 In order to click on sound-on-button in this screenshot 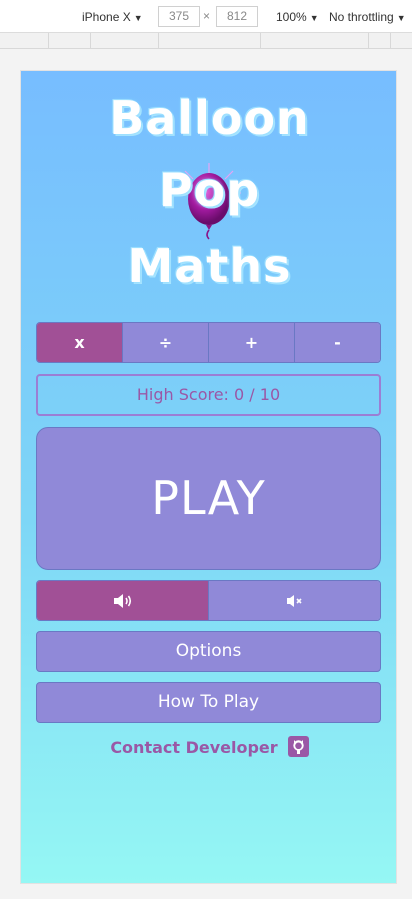, I will do `click(123, 600)`.